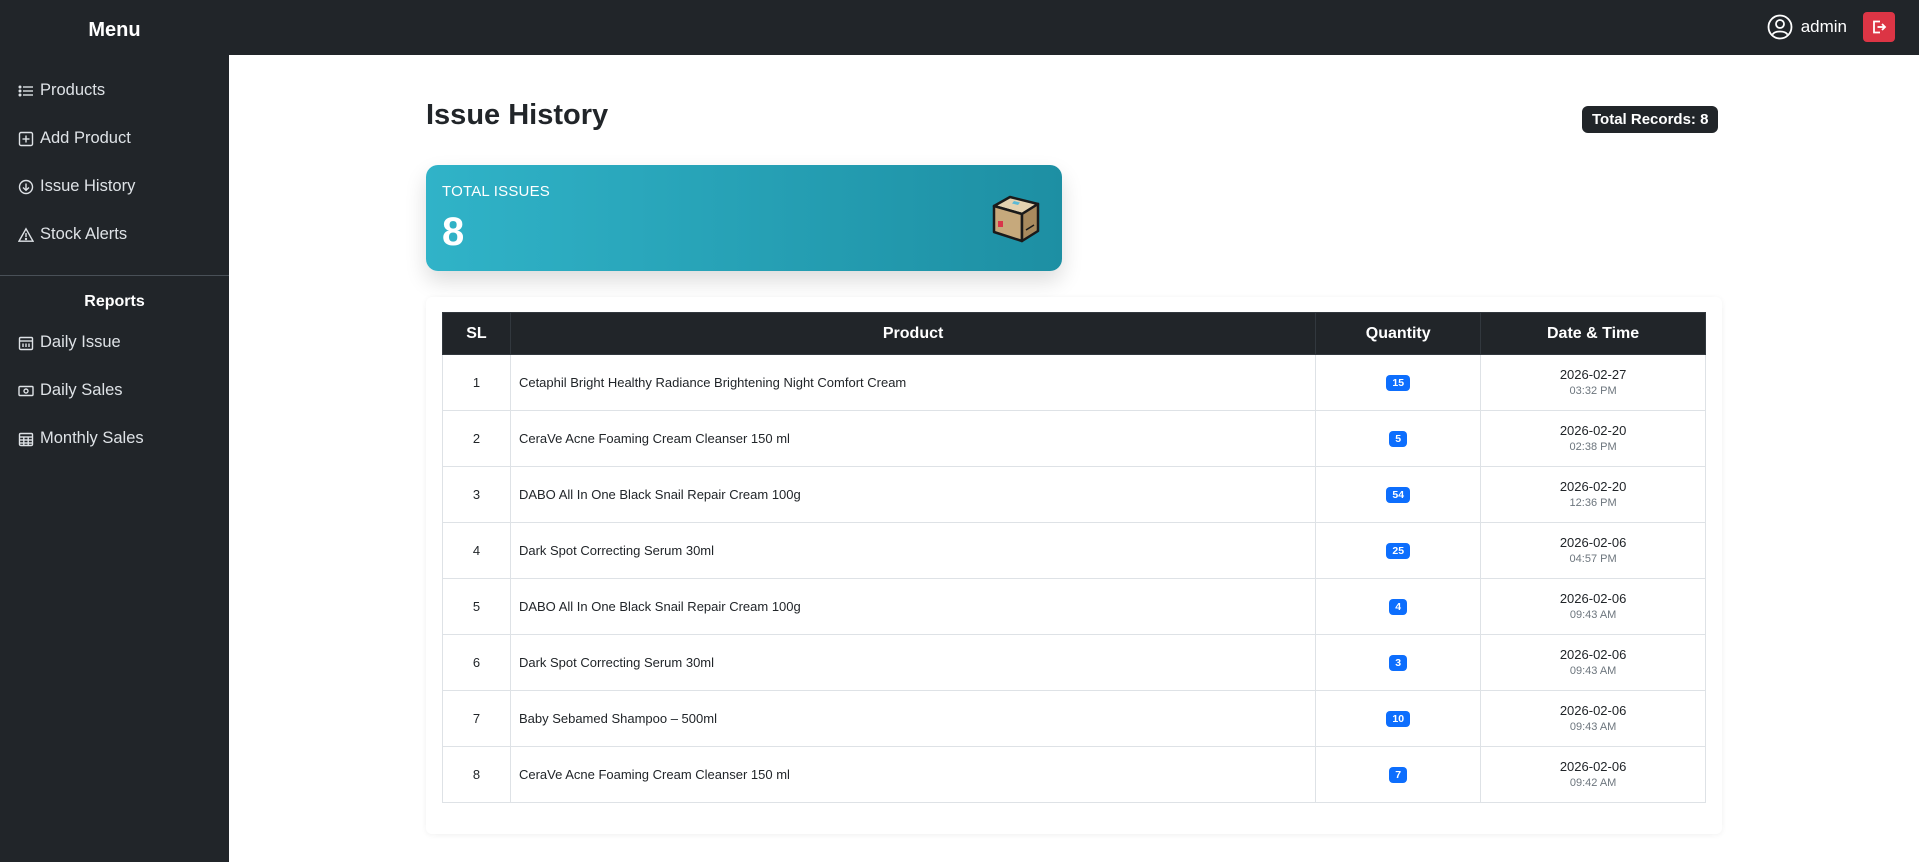 The height and width of the screenshot is (862, 1919). I want to click on column-header-product: Product, so click(913, 333).